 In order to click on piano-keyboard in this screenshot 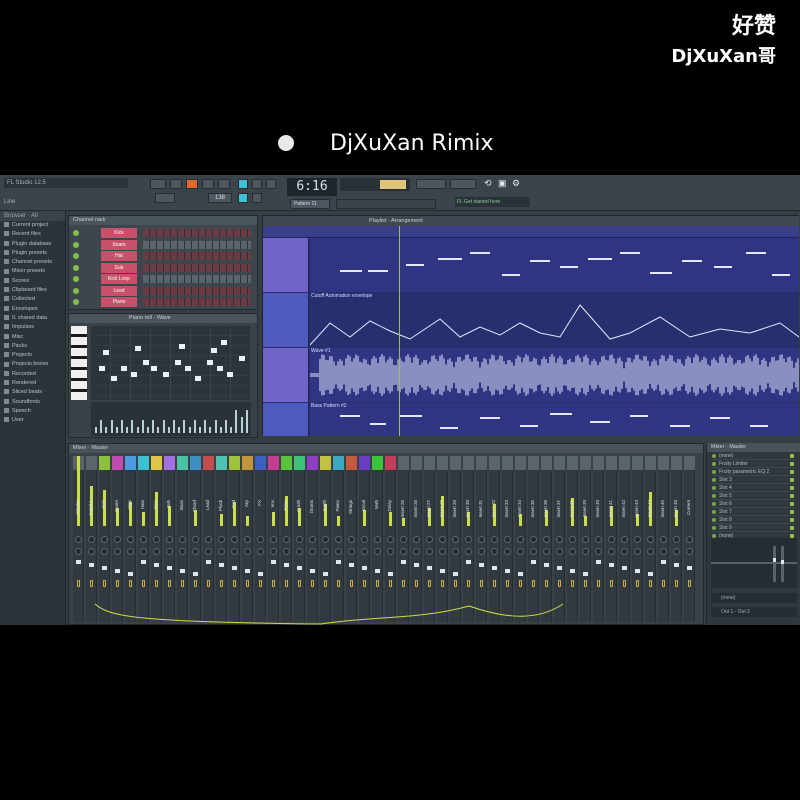, I will do `click(79, 363)`.